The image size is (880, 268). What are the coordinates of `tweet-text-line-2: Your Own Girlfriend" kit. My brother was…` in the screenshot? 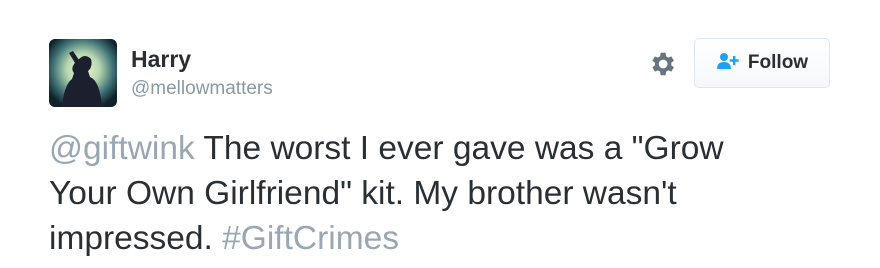 It's located at (363, 193).